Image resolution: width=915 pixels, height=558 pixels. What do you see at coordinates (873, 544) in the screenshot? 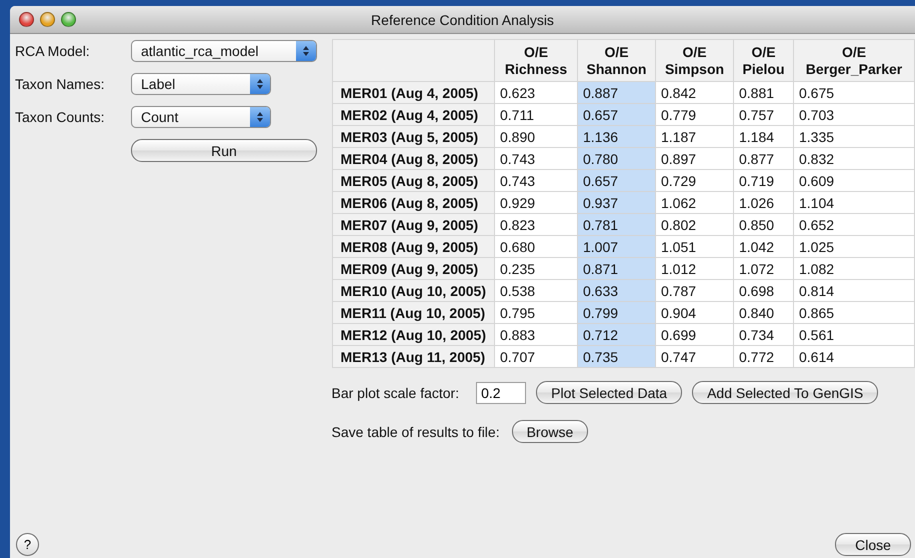
I see `close-button: Close` at bounding box center [873, 544].